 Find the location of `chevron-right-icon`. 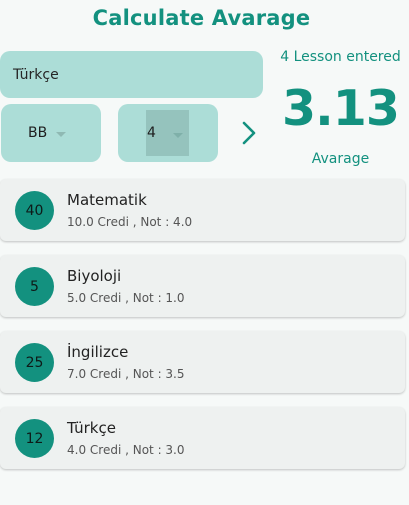

chevron-right-icon is located at coordinates (249, 133).